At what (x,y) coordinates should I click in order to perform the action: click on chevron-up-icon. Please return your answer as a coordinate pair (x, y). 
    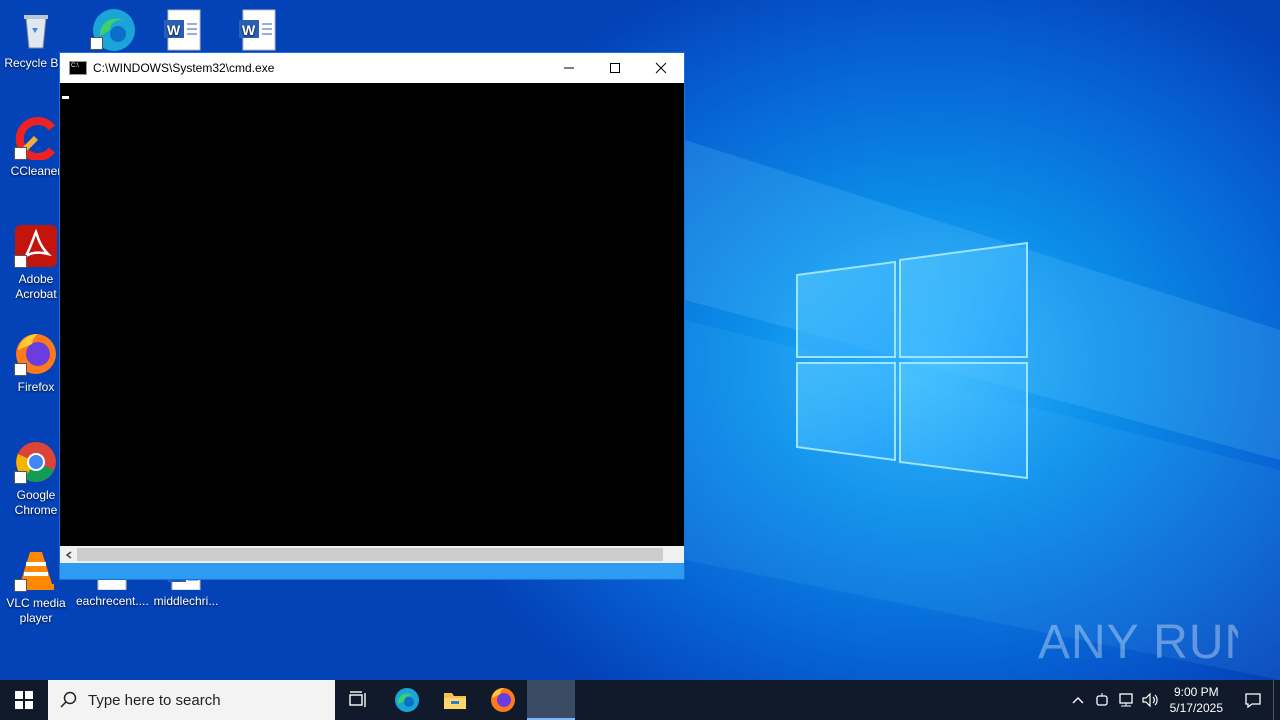
    Looking at the image, I should click on (1078, 700).